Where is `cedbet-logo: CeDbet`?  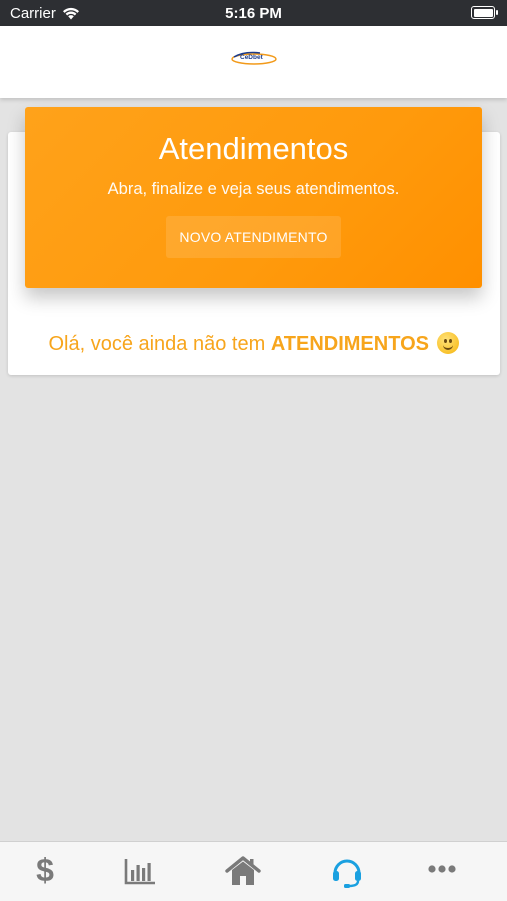
cedbet-logo: CeDbet is located at coordinates (254, 58).